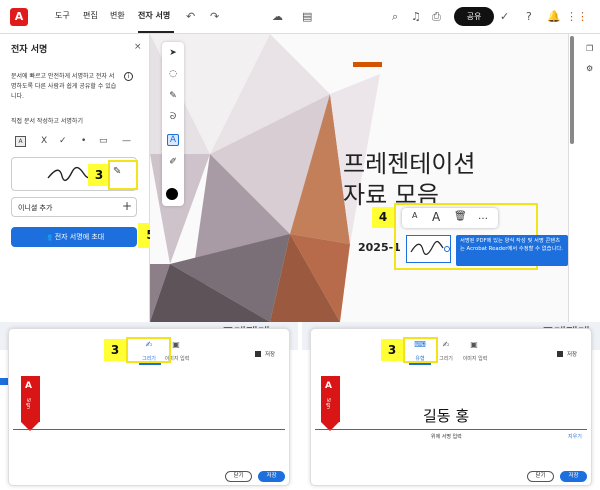 The width and height of the screenshot is (600, 490). I want to click on notification-icon: 🔔, so click(554, 16).